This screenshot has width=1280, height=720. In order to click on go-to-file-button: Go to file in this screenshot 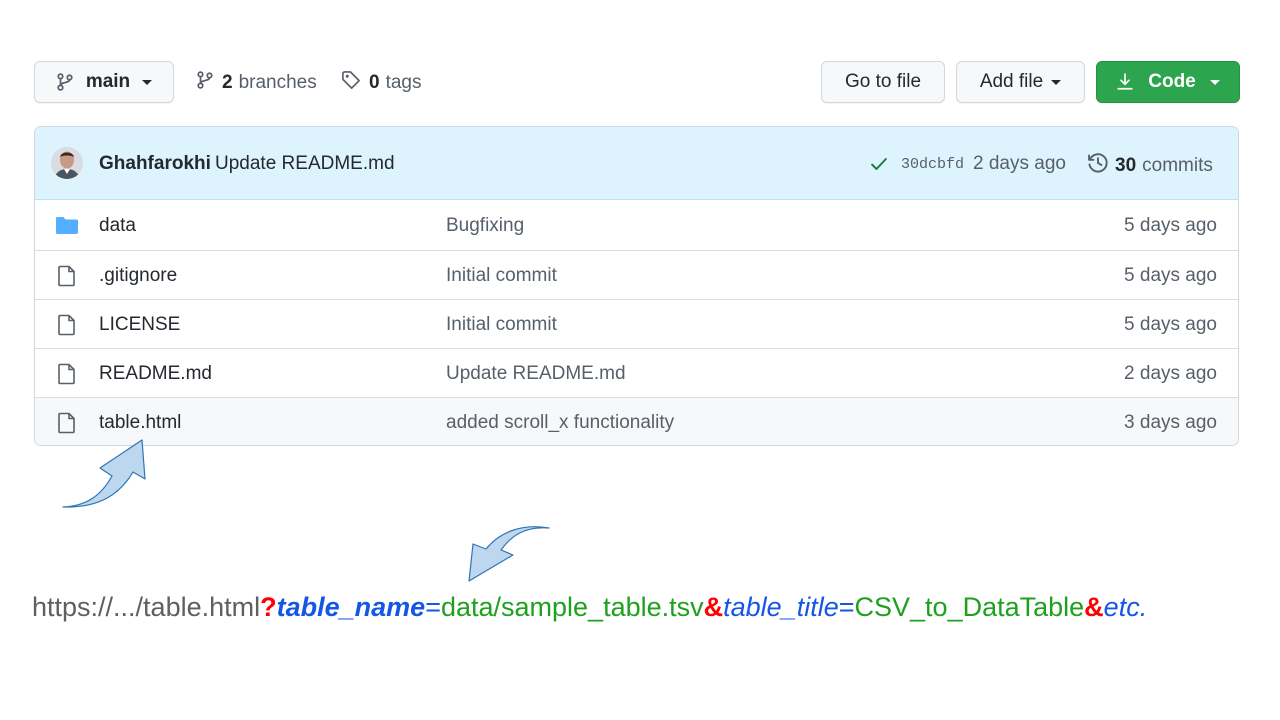, I will do `click(883, 82)`.